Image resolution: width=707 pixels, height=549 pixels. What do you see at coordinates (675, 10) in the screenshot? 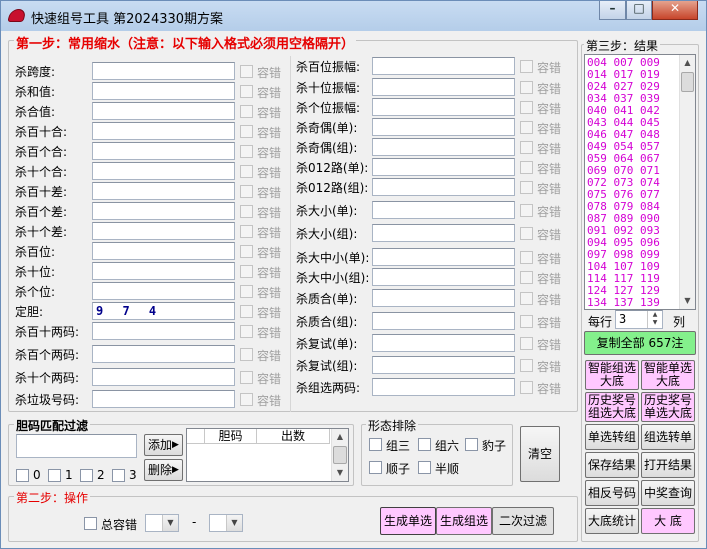
I see `close-button: ✕` at bounding box center [675, 10].